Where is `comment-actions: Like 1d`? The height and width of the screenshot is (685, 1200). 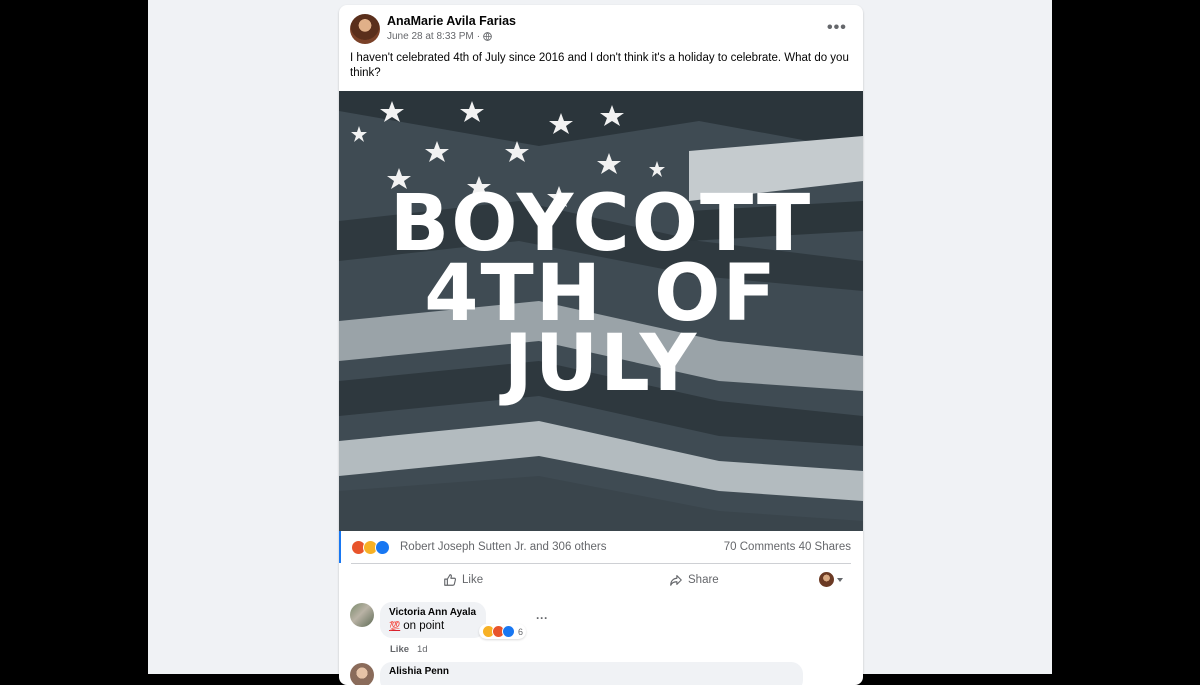 comment-actions: Like 1d is located at coordinates (409, 649).